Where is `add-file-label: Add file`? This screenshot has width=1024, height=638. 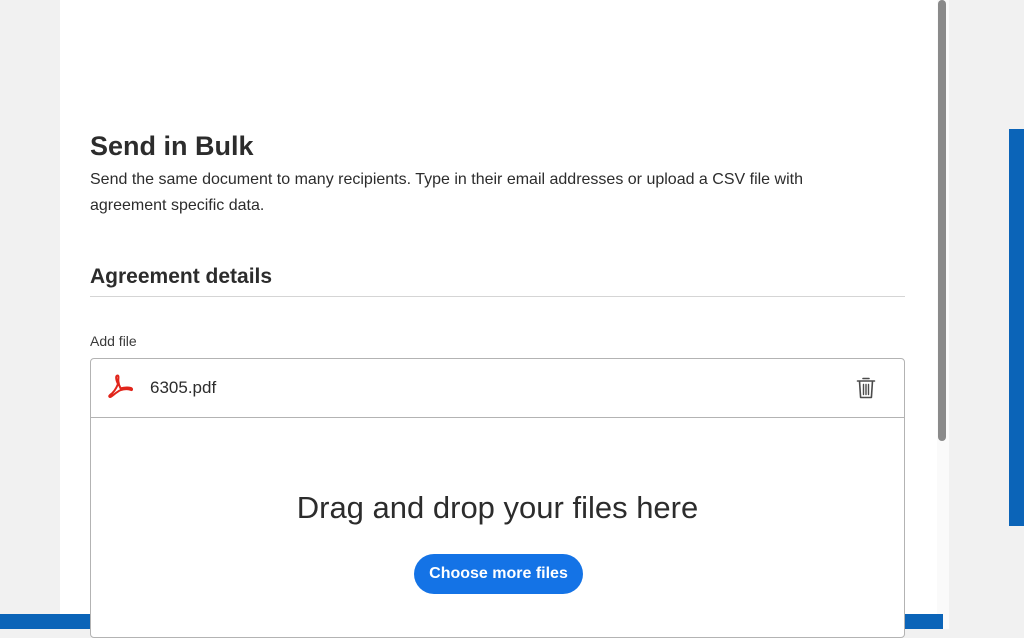 add-file-label: Add file is located at coordinates (113, 341).